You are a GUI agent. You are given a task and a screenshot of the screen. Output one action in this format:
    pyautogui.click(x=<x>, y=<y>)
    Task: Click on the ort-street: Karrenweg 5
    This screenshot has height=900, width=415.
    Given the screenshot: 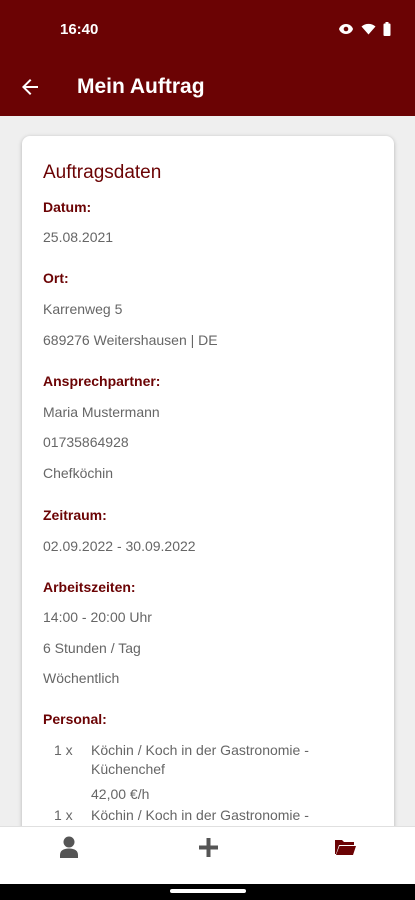 What is the action you would take?
    pyautogui.click(x=83, y=309)
    